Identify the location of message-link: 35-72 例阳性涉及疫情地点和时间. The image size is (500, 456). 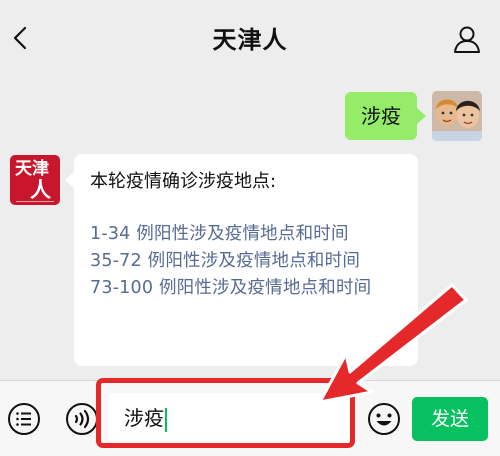
(247, 261).